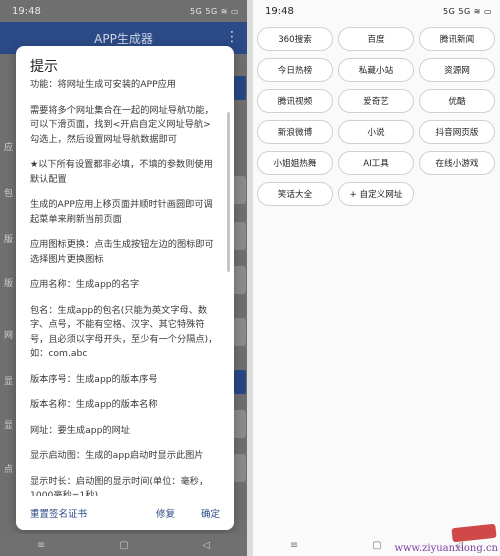 The image size is (500, 556). I want to click on bg-label: 包, so click(9, 194).